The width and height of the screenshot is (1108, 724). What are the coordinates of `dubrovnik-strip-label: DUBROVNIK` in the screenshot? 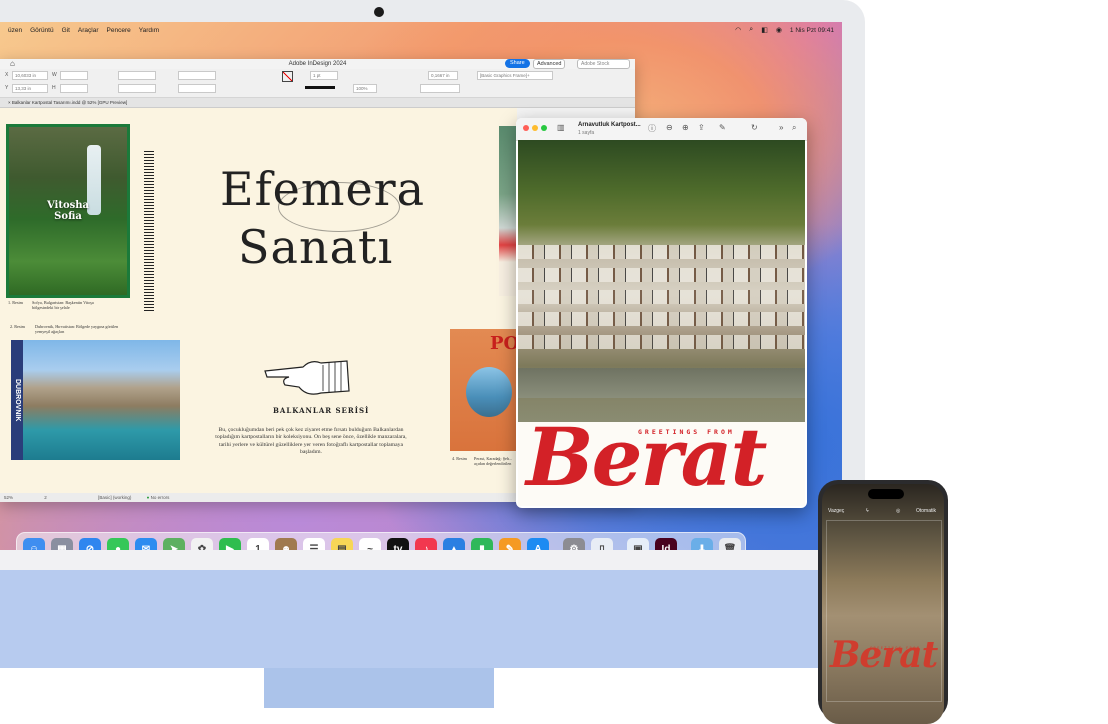 It's located at (17, 400).